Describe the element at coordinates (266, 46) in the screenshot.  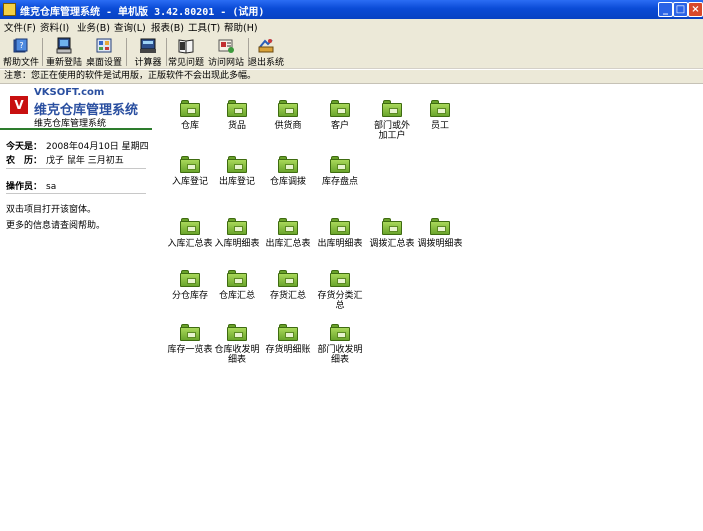
I see `exit-icon` at that location.